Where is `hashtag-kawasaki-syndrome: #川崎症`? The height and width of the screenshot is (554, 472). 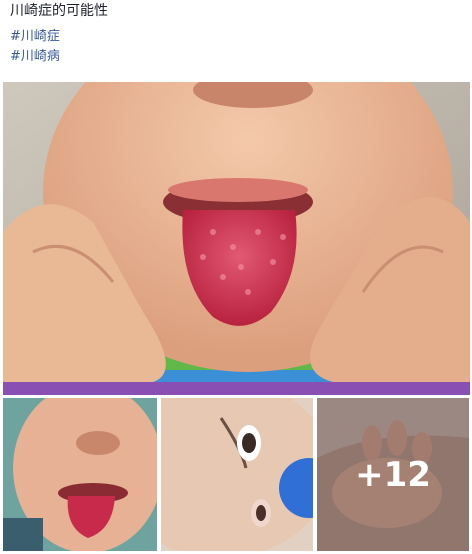
hashtag-kawasaki-syndrome: #川崎症 is located at coordinates (35, 36).